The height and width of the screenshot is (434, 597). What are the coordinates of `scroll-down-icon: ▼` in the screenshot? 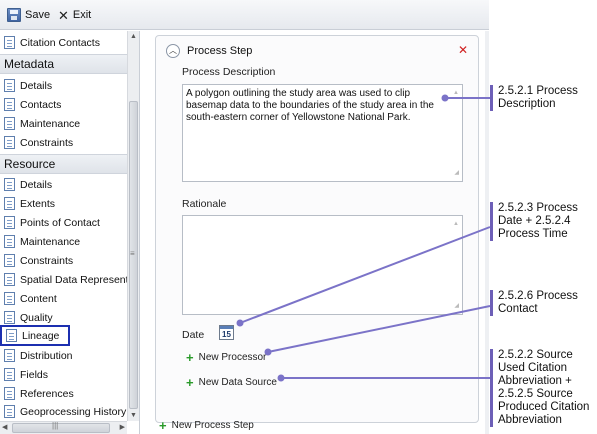 It's located at (133, 415).